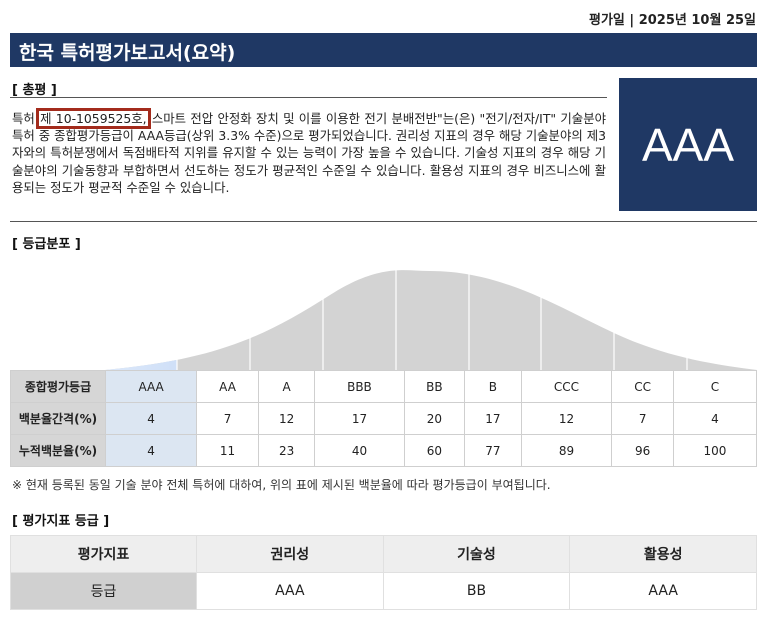 This screenshot has width=768, height=618. I want to click on cumulative-cell: 60, so click(434, 450).